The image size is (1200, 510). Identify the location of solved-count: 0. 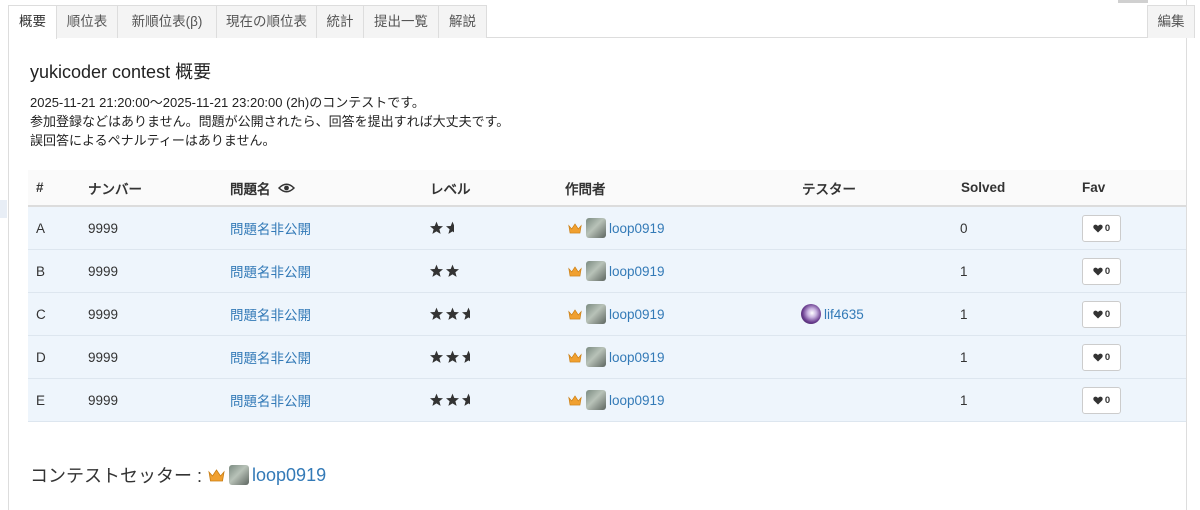
(964, 228).